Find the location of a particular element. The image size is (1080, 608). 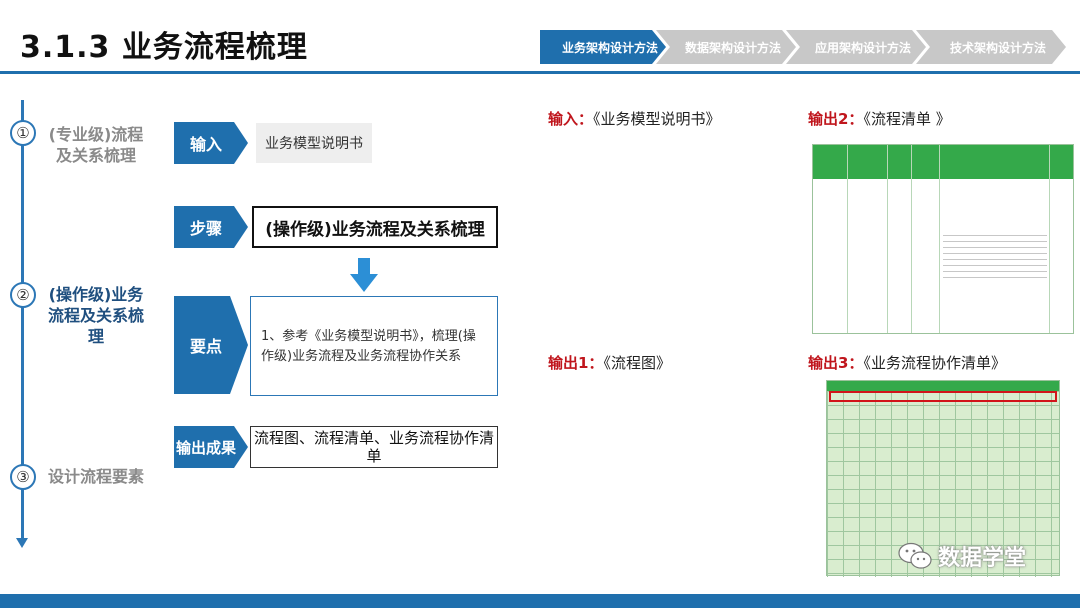

output-tag: 输出成果 is located at coordinates (211, 447).